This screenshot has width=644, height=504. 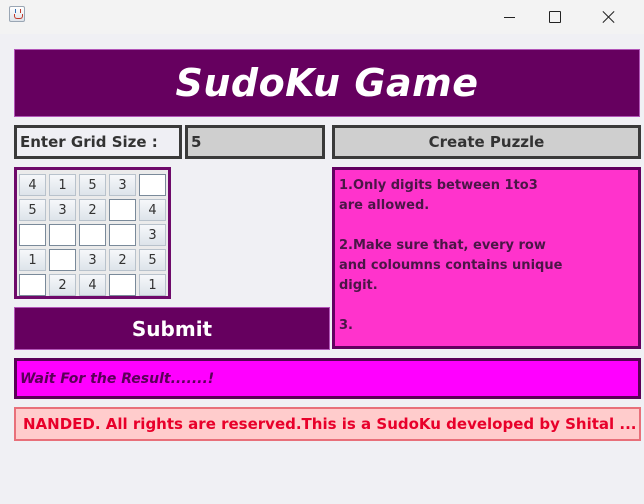 What do you see at coordinates (438, 185) in the screenshot?
I see `rule-line: 1.Only digits between 1to3` at bounding box center [438, 185].